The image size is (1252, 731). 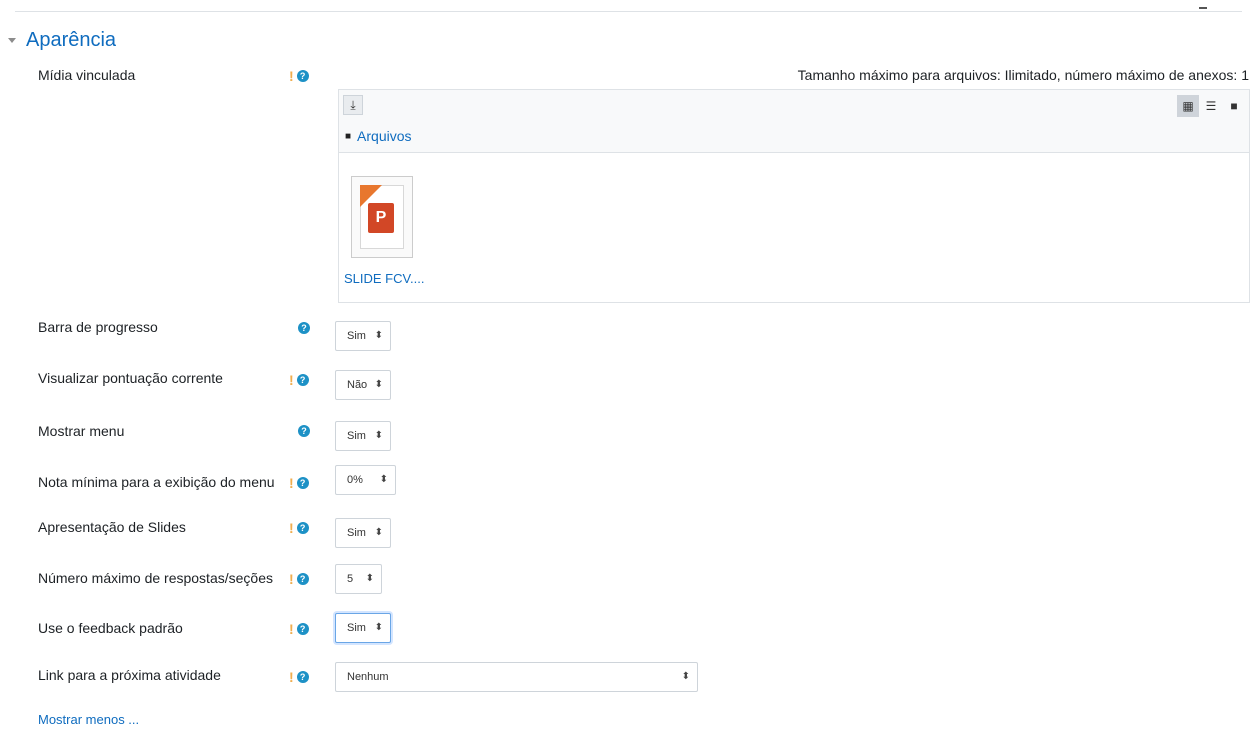 I want to click on min-grade-menu-select: 0% ⬍, so click(x=365, y=480).